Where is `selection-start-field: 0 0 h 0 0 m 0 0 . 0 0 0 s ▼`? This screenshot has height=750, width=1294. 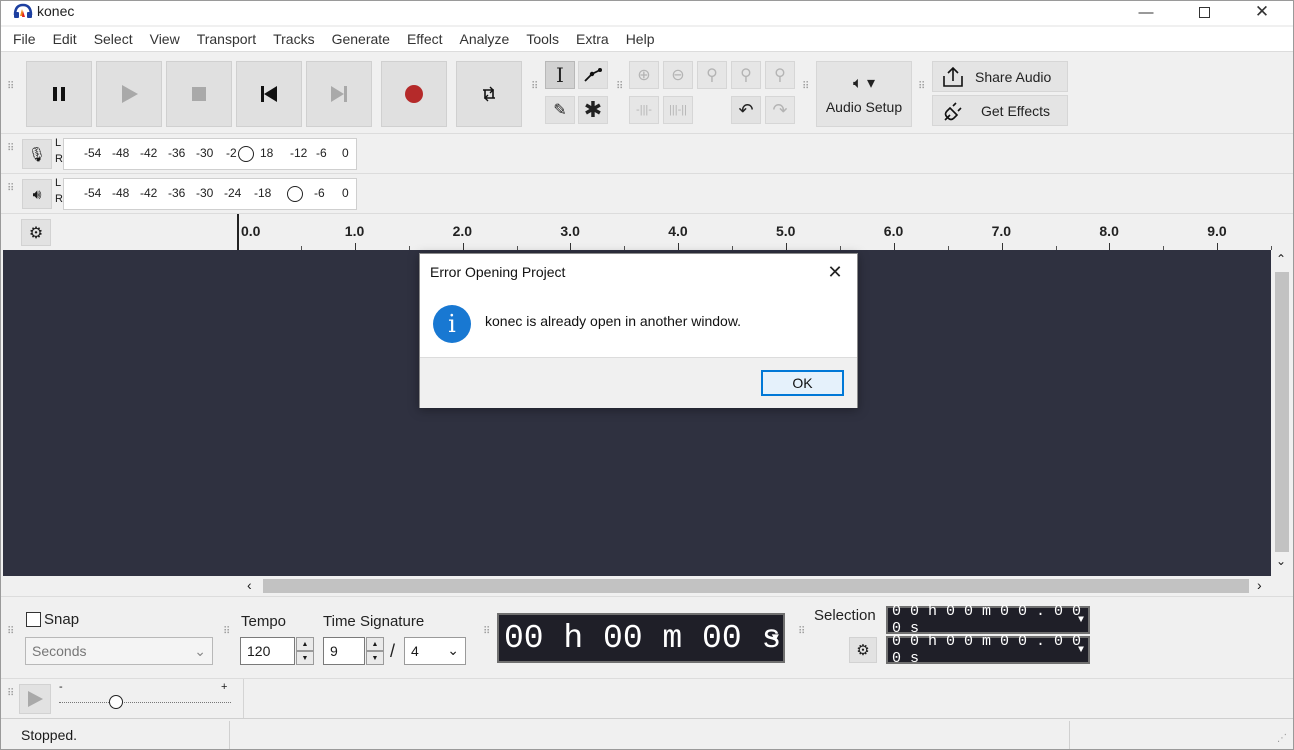
selection-start-field: 0 0 h 0 0 m 0 0 . 0 0 0 s ▼ is located at coordinates (988, 620).